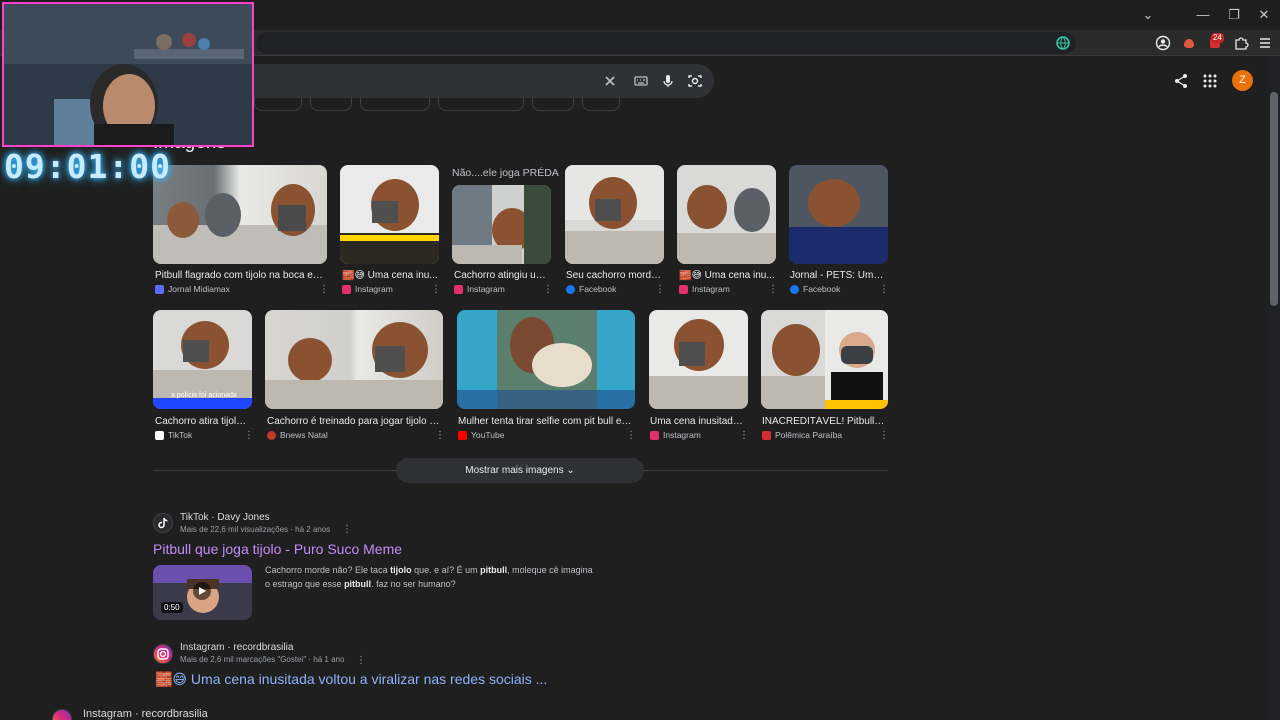 The width and height of the screenshot is (1280, 720). What do you see at coordinates (328, 570) in the screenshot?
I see `snippet-text: Cachorro morde não? Ele taca` at bounding box center [328, 570].